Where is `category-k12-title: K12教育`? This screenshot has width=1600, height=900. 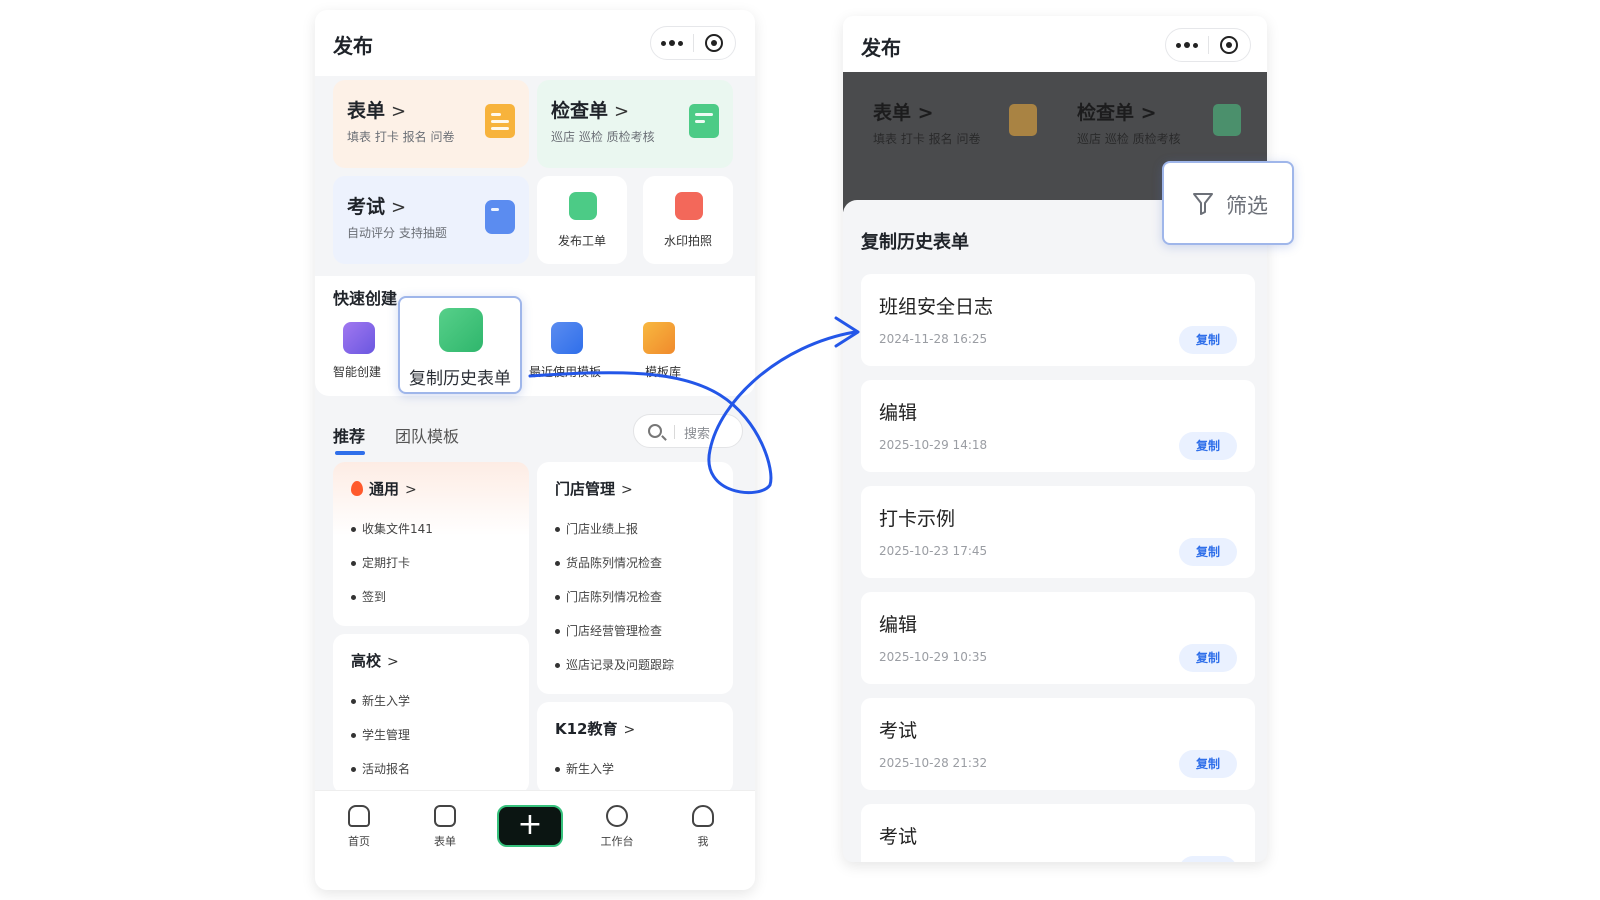 category-k12-title: K12教育 is located at coordinates (586, 729).